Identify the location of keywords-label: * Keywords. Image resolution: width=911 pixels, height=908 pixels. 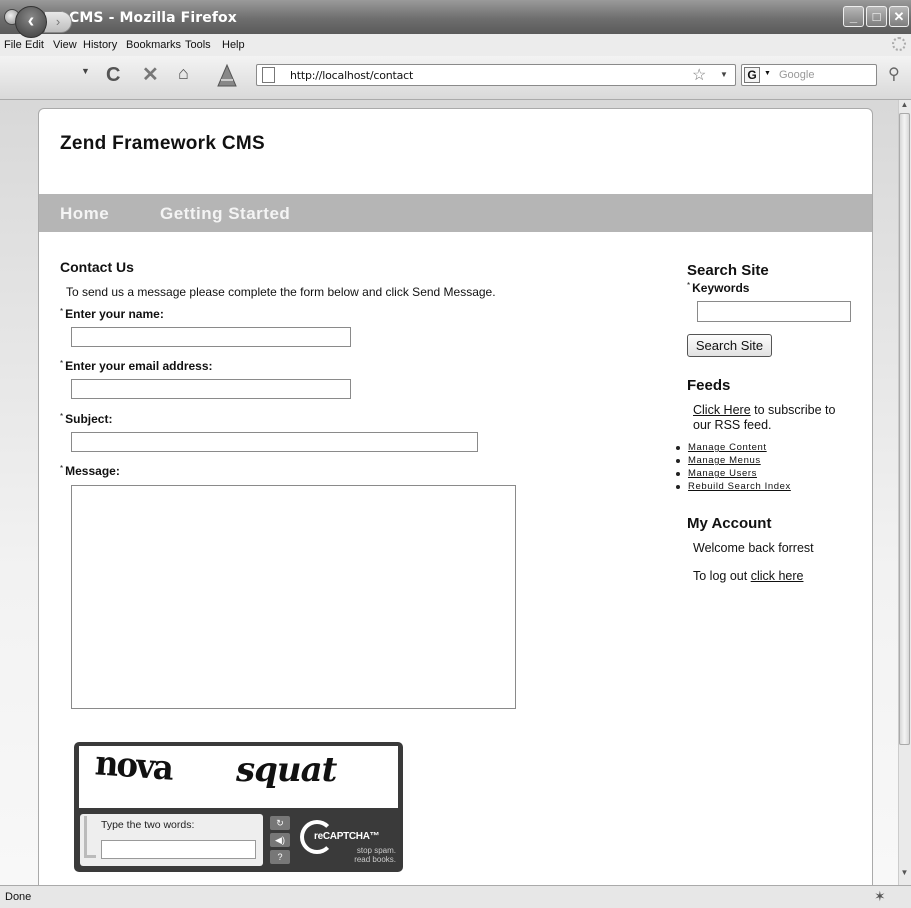
(718, 288).